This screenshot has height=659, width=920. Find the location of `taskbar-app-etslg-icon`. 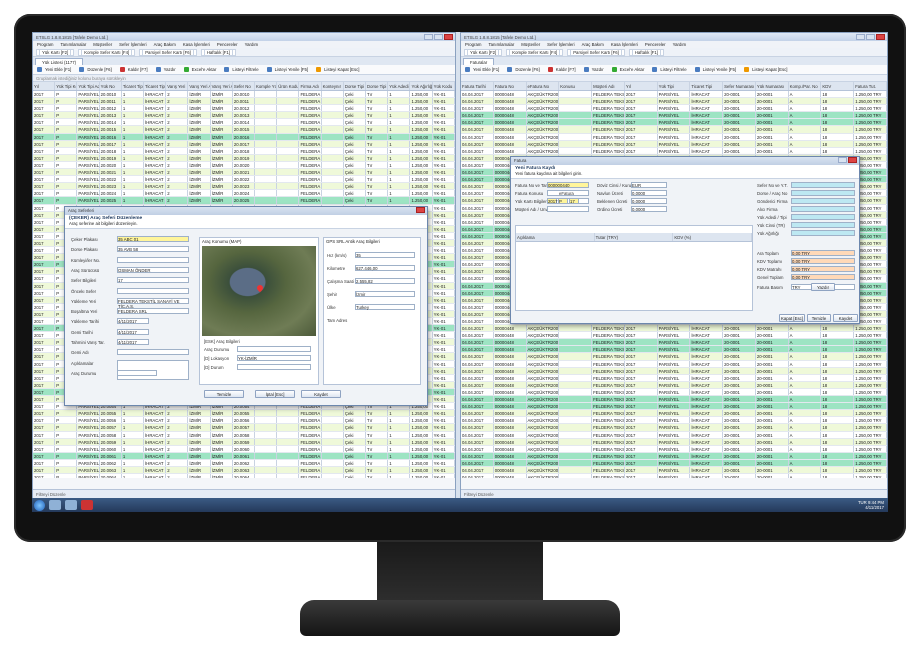

taskbar-app-etslg-icon is located at coordinates (87, 505).